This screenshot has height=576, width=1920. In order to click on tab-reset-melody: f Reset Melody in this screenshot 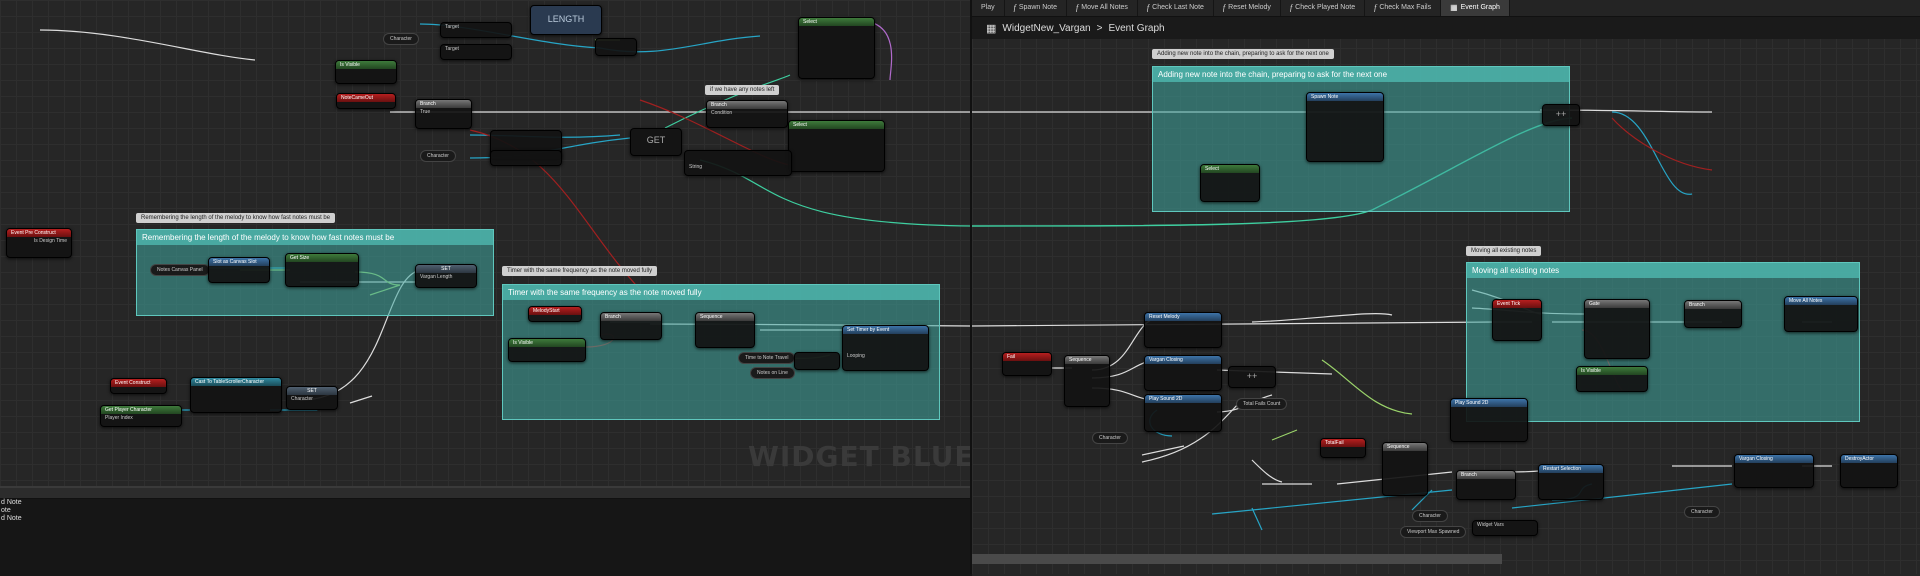, I will do `click(1247, 8)`.